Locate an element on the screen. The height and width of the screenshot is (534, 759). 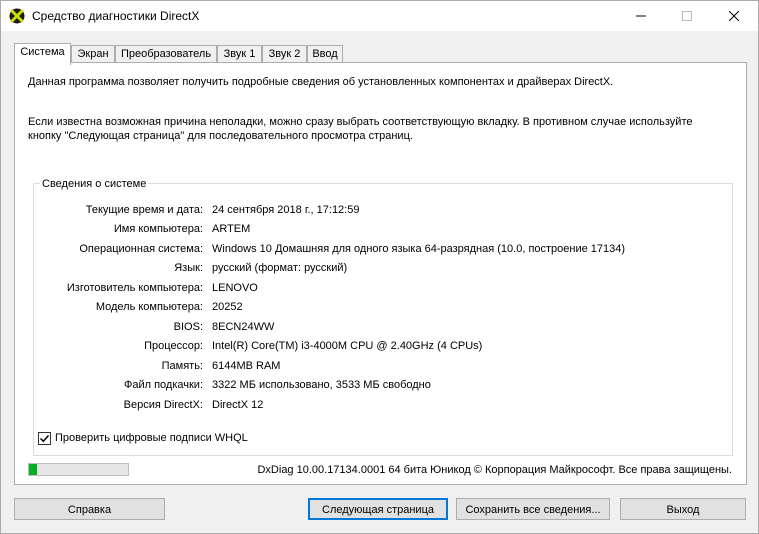
progress-fill is located at coordinates (33, 469).